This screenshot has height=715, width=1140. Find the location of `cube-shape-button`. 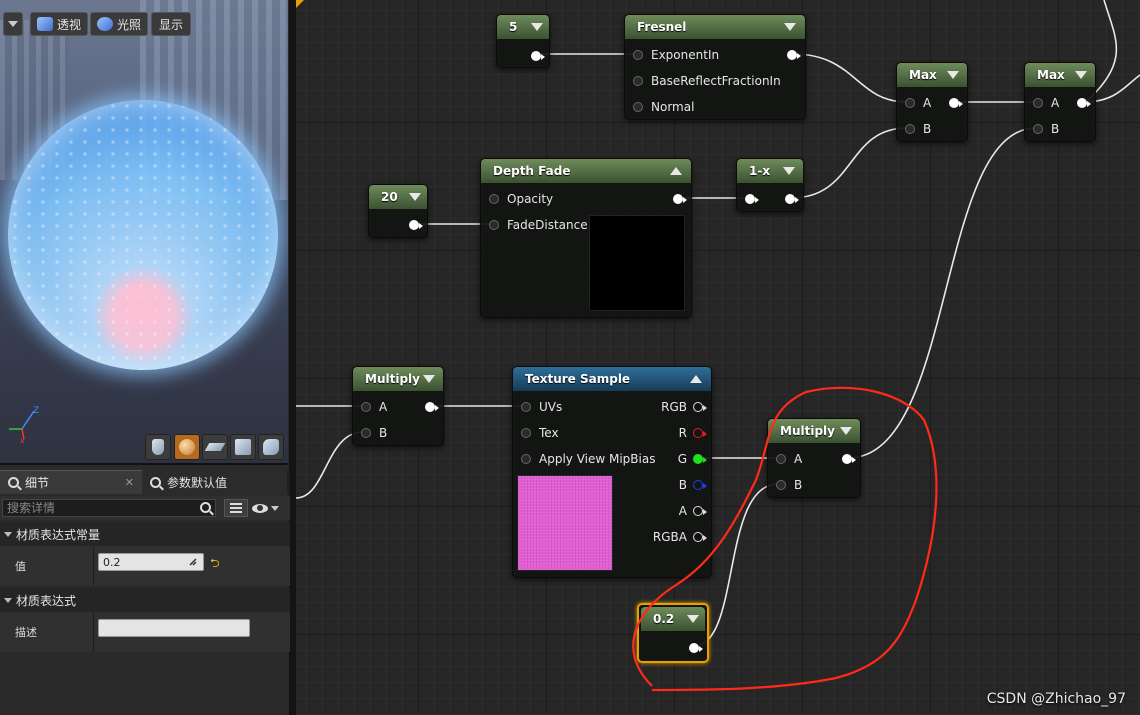

cube-shape-button is located at coordinates (243, 447).